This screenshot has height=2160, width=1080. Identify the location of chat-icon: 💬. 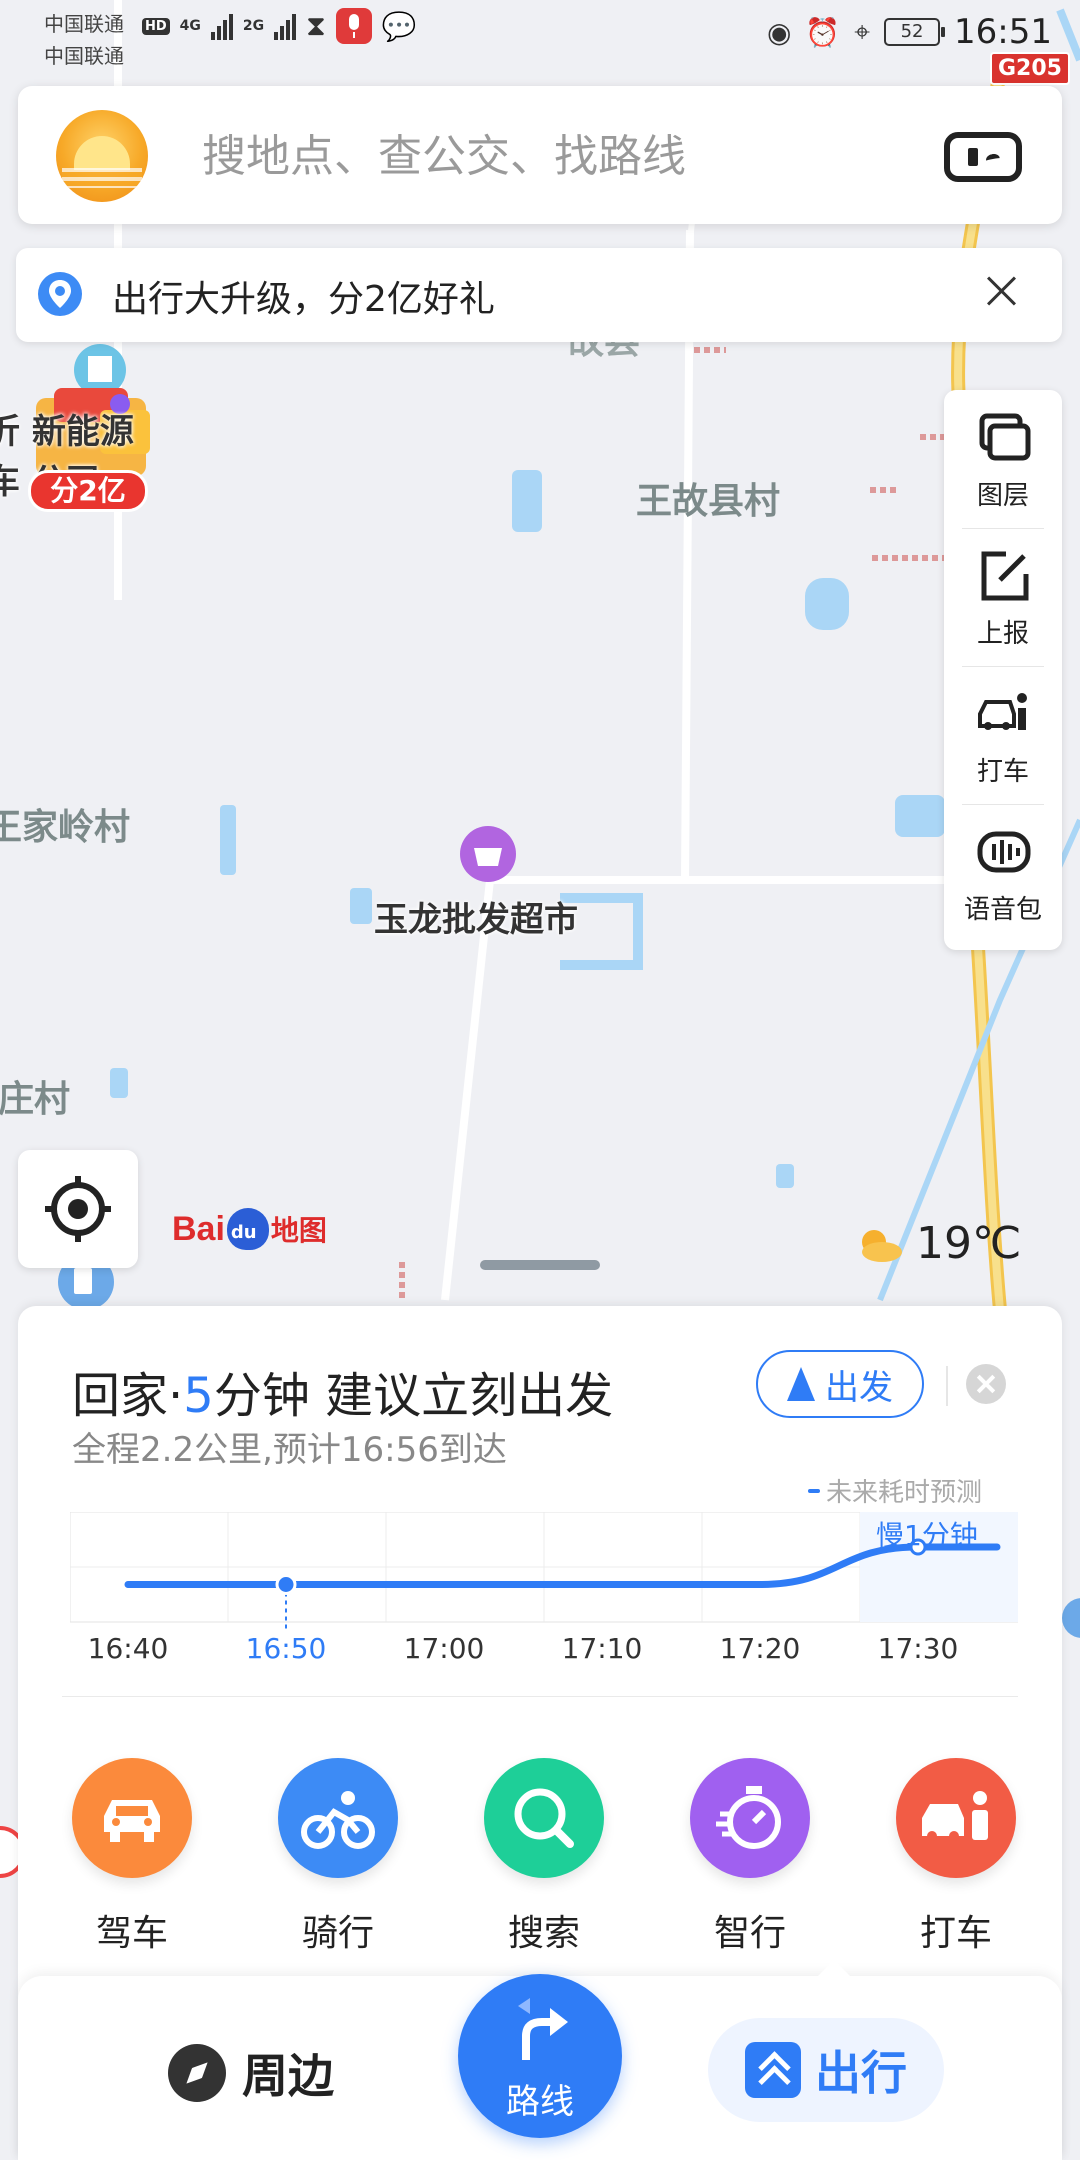
(399, 26).